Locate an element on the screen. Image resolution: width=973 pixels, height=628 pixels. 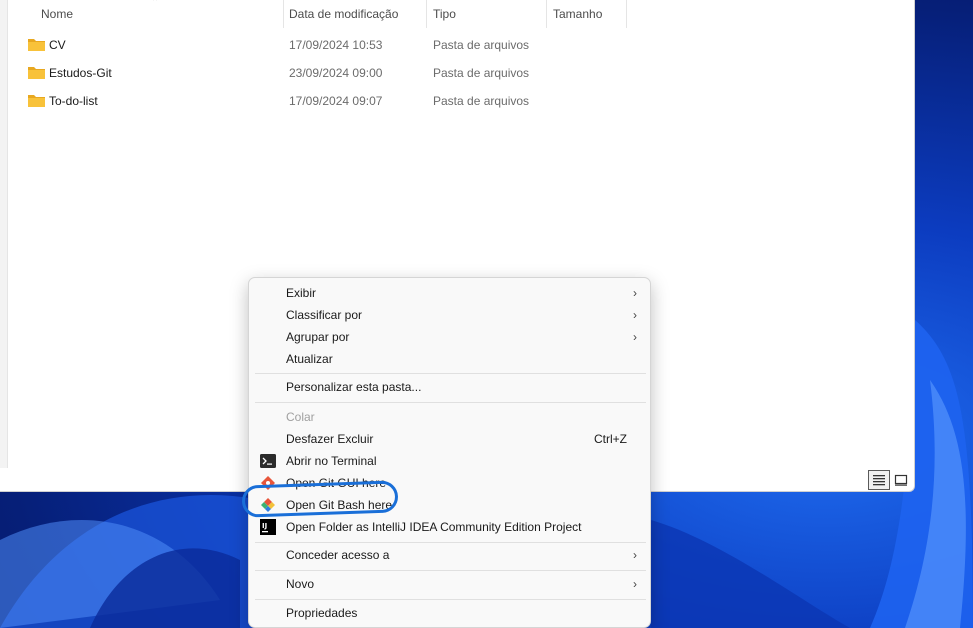
menu-item-agrupar-por: Agrupar por › is located at coordinates (450, 337).